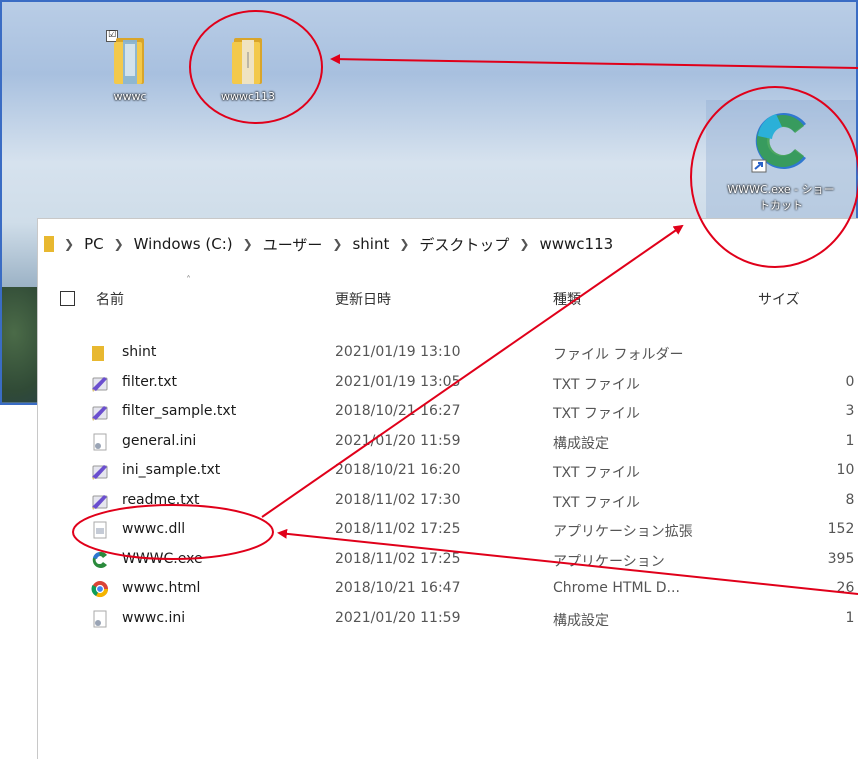 The image size is (858, 759). Describe the element at coordinates (847, 470) in the screenshot. I see `file-size: 10 K` at that location.